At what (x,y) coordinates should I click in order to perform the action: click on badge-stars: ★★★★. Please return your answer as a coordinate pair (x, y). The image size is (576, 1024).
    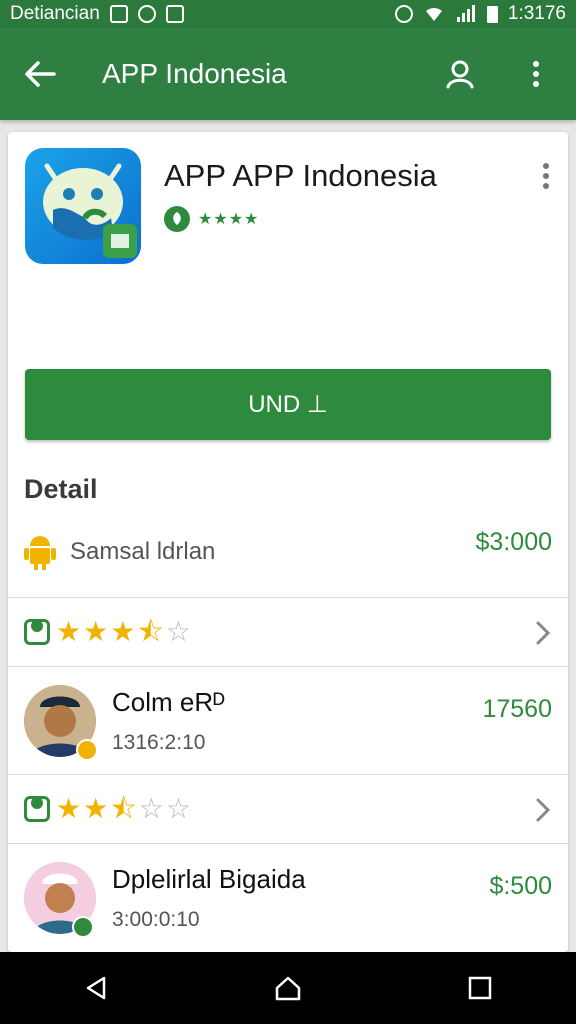
    Looking at the image, I should click on (229, 219).